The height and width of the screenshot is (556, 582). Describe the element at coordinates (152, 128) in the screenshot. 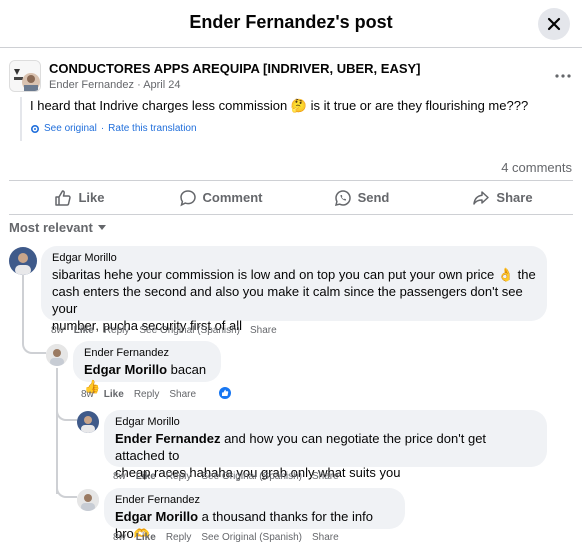

I see `rate-translation-link: Rate this translation` at that location.